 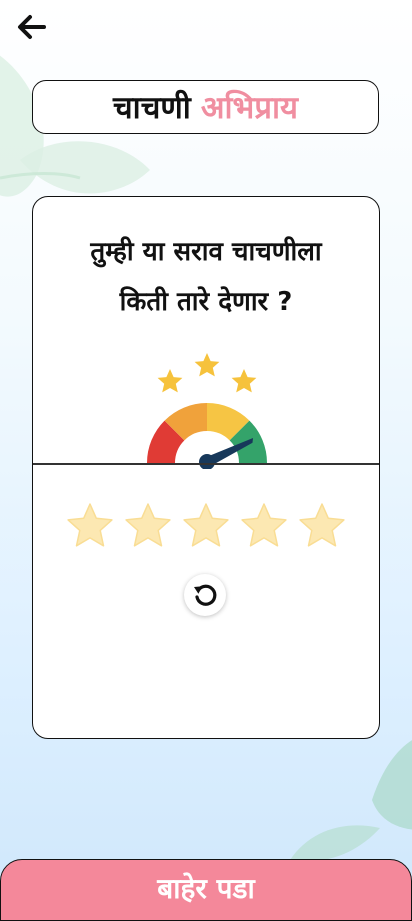 I want to click on page-title: चाचणी अभिप्राय, so click(x=205, y=107).